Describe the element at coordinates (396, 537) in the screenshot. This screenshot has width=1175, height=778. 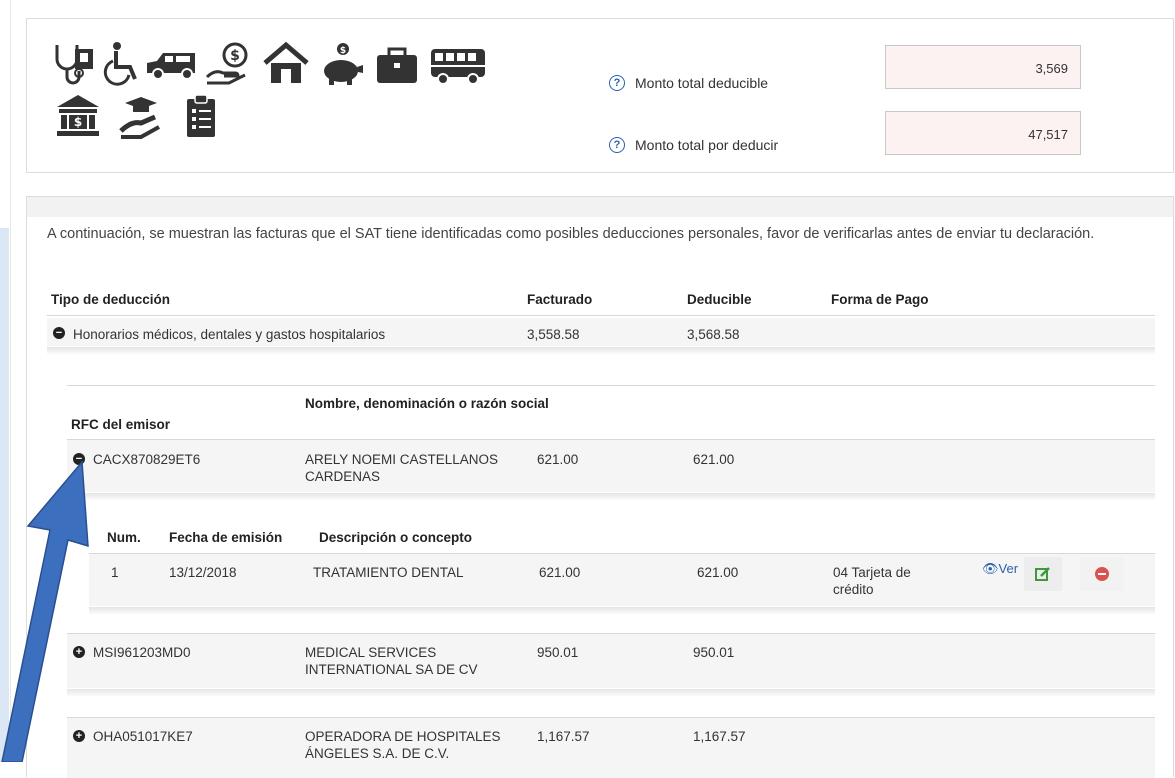
I see `col-header-descripcion: Descripción o concepto` at that location.